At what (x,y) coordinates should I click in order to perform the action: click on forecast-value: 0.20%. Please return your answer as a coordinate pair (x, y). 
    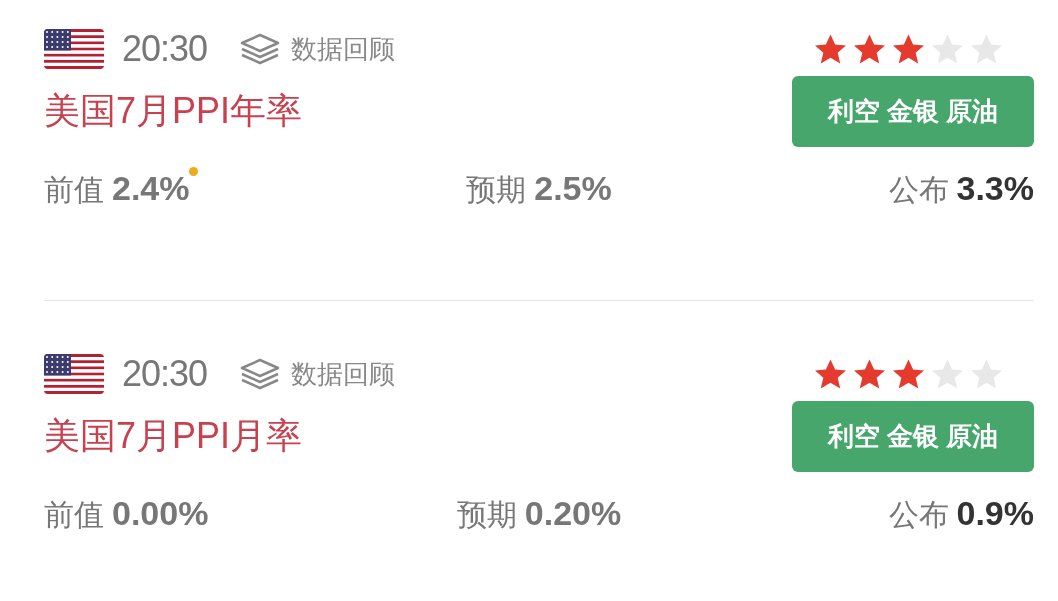
    Looking at the image, I should click on (573, 513).